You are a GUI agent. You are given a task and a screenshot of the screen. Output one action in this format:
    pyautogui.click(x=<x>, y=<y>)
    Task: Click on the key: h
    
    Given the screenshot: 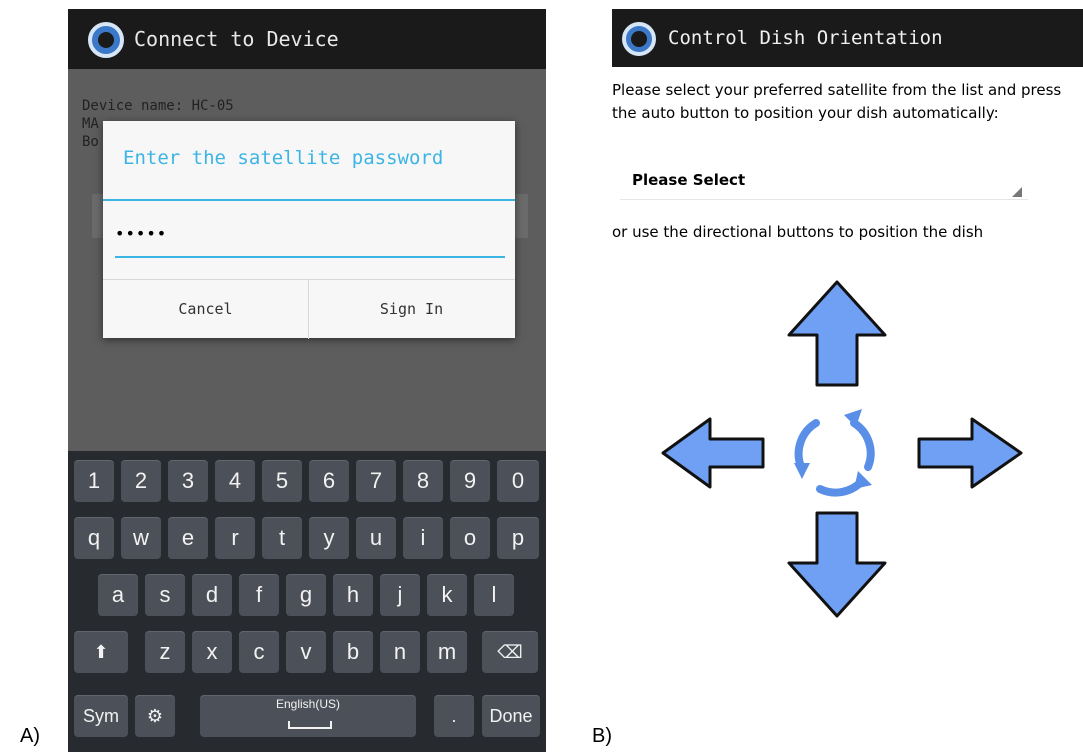 What is the action you would take?
    pyautogui.click(x=353, y=595)
    